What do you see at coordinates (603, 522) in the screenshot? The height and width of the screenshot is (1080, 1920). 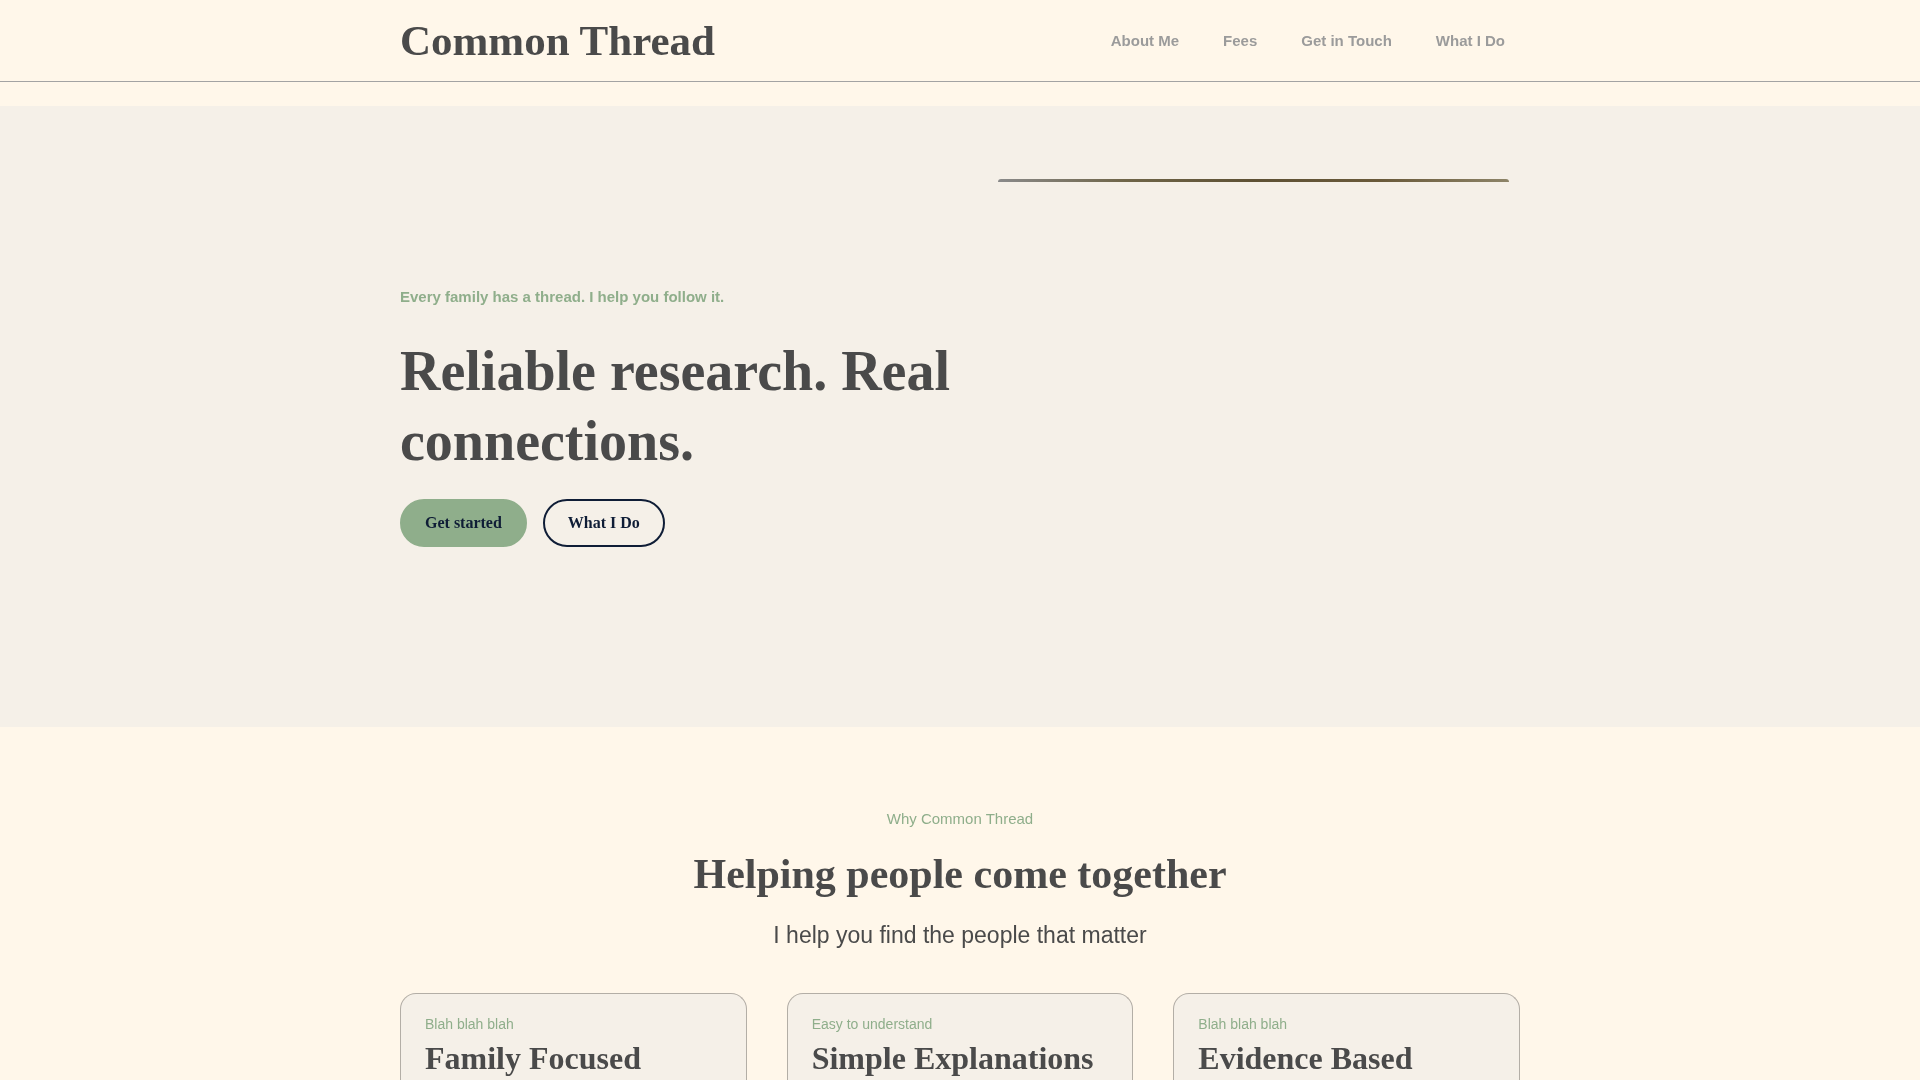 I see `outline-button: What I Do` at bounding box center [603, 522].